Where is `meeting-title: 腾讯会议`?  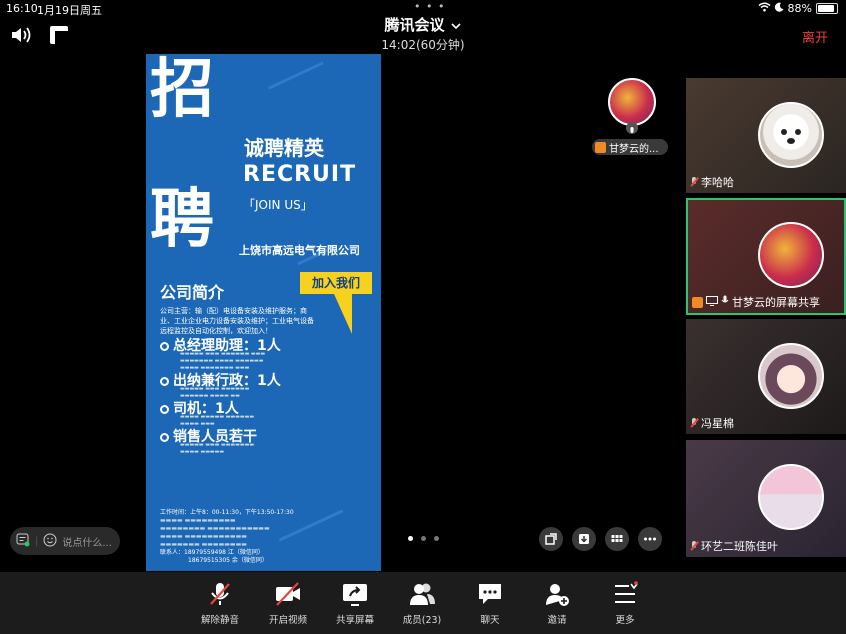 meeting-title: 腾讯会议 is located at coordinates (414, 25).